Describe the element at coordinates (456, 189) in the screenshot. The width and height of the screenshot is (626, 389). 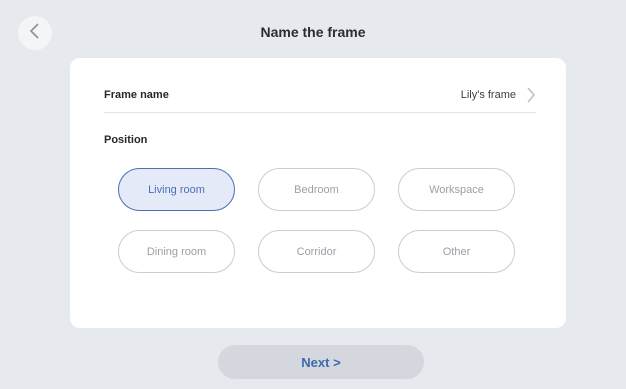
I see `position-option-workspace: Workspace` at that location.